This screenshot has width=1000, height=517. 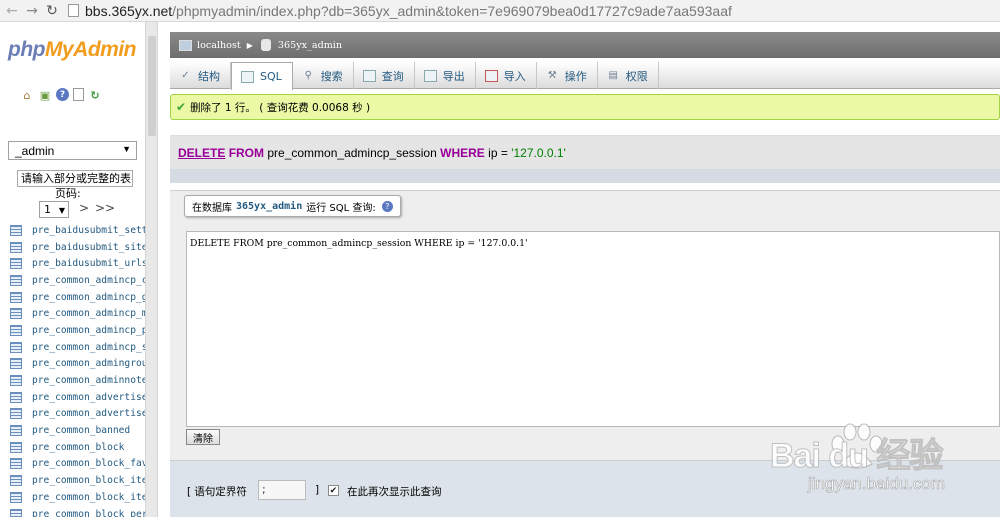 I want to click on sql-keyword-from: FROM, so click(x=246, y=153).